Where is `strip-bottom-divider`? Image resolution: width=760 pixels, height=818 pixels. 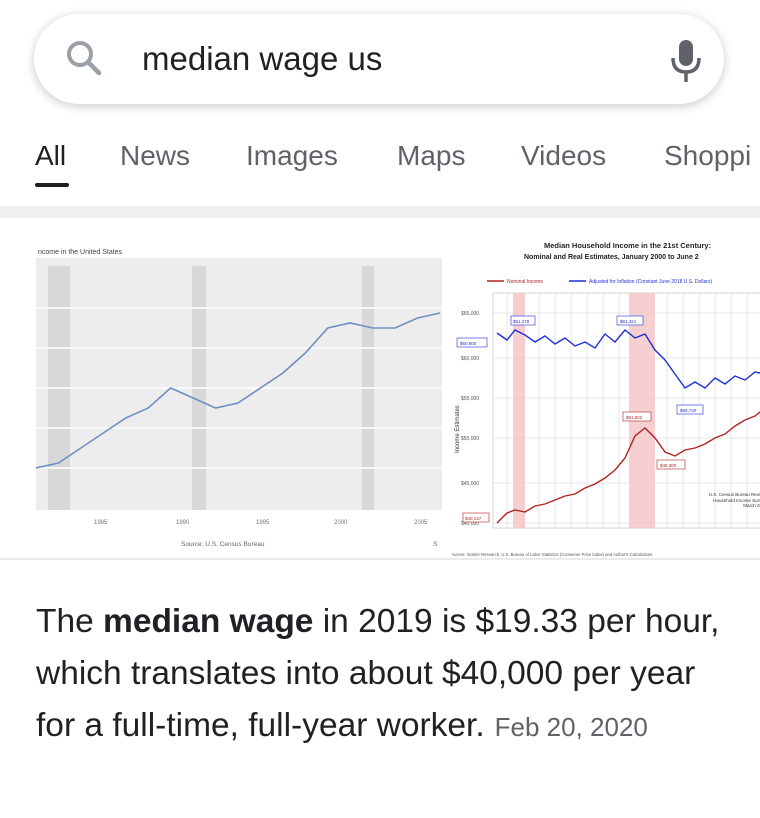
strip-bottom-divider is located at coordinates (380, 559).